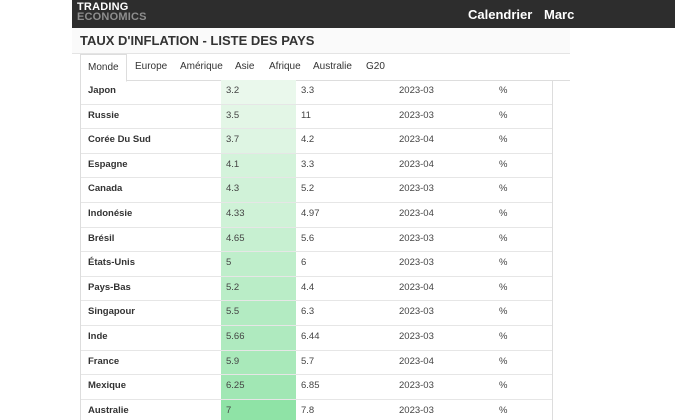 Image resolution: width=675 pixels, height=420 pixels. Describe the element at coordinates (109, 289) in the screenshot. I see `country-name: Pays-Bas` at that location.